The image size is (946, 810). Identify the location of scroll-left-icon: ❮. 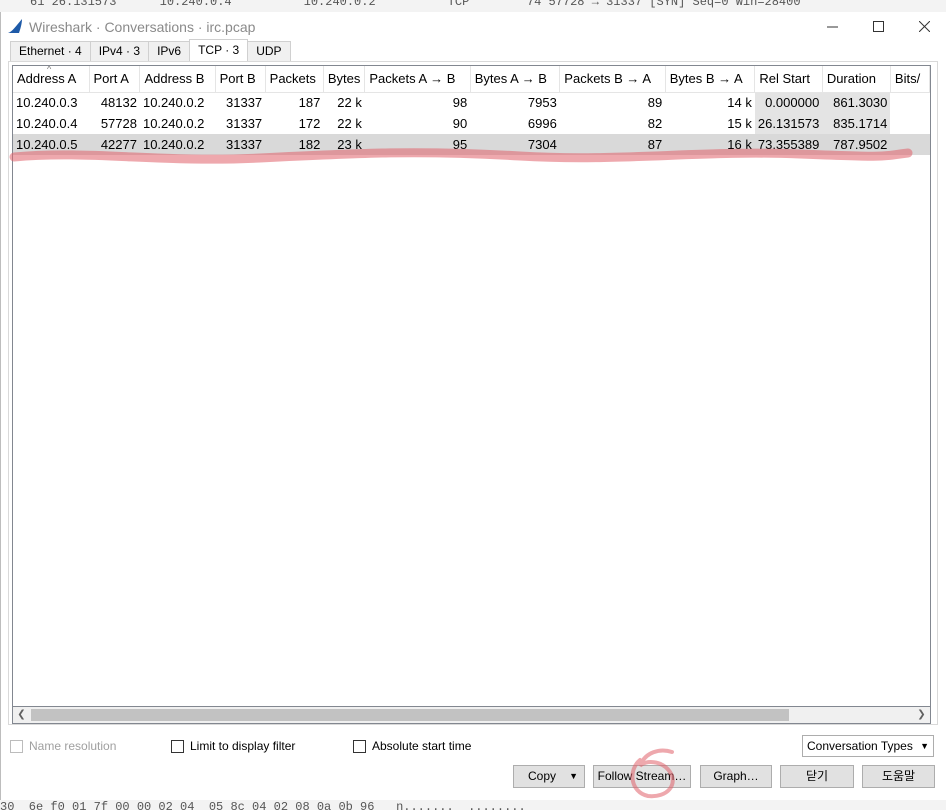
(21, 715).